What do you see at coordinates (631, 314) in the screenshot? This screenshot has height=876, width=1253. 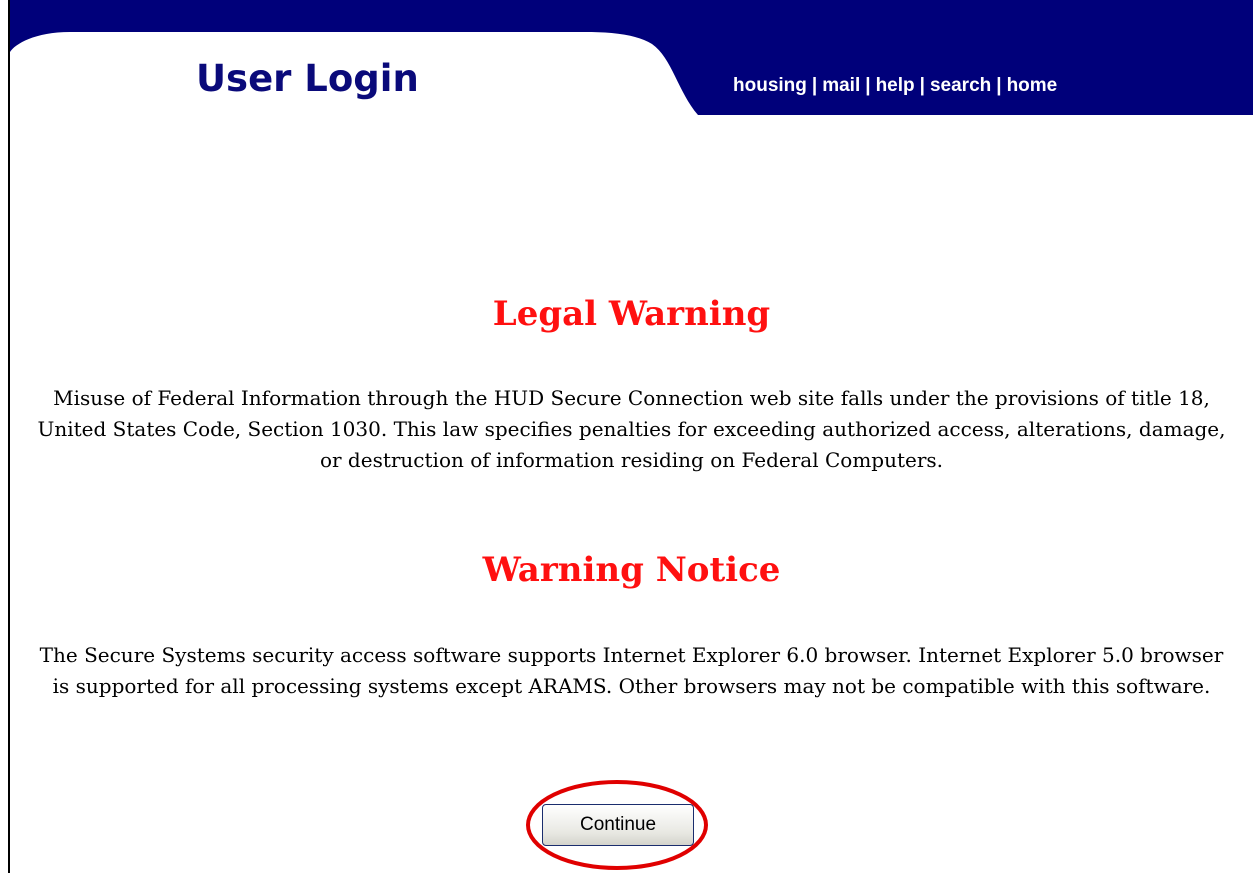 I see `legal-warning-heading: Legal Warning` at bounding box center [631, 314].